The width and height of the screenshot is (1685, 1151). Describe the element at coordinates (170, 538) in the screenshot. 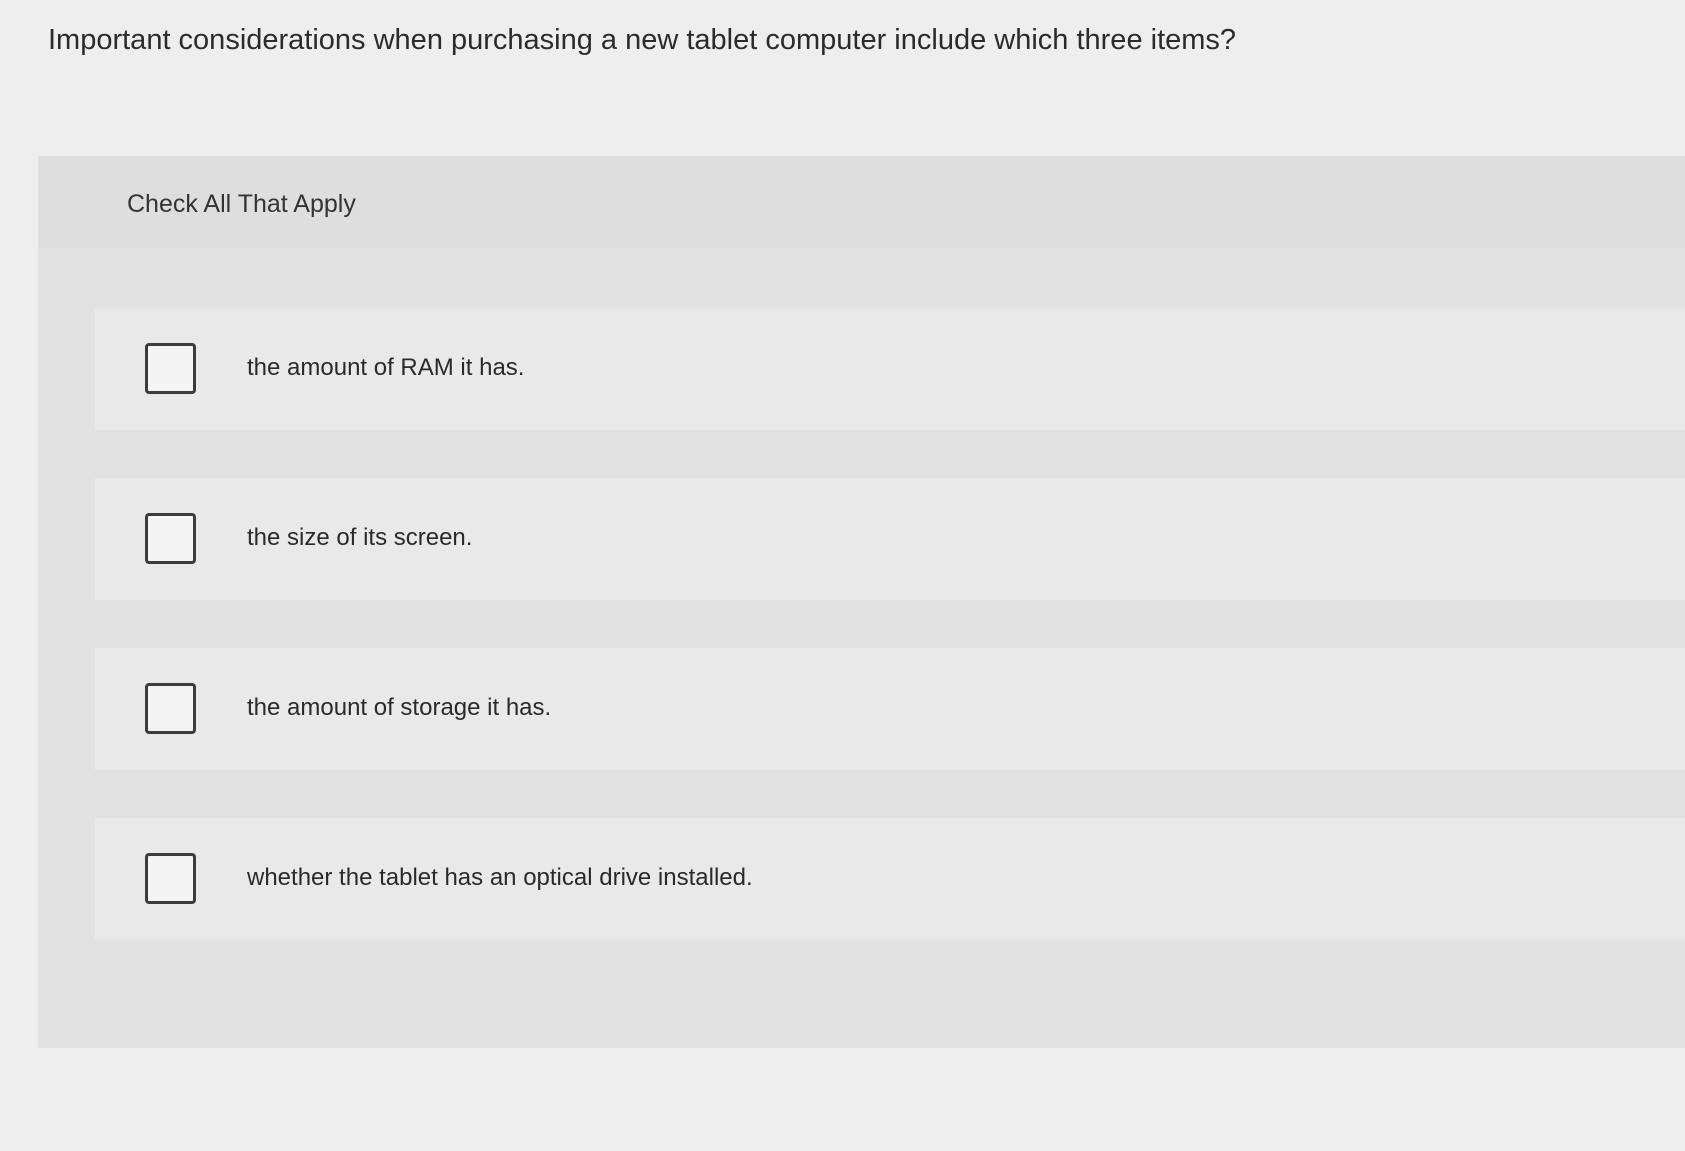

I see `checkbox-screen-size` at that location.